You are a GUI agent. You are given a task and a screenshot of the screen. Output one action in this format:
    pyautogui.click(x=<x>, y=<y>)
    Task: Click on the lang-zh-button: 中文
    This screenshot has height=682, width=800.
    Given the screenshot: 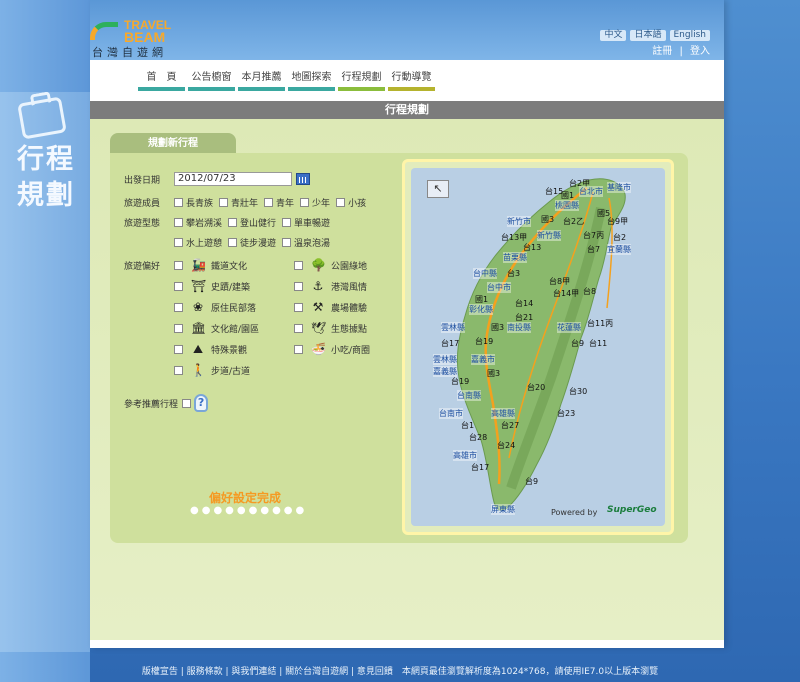 What is the action you would take?
    pyautogui.click(x=613, y=35)
    